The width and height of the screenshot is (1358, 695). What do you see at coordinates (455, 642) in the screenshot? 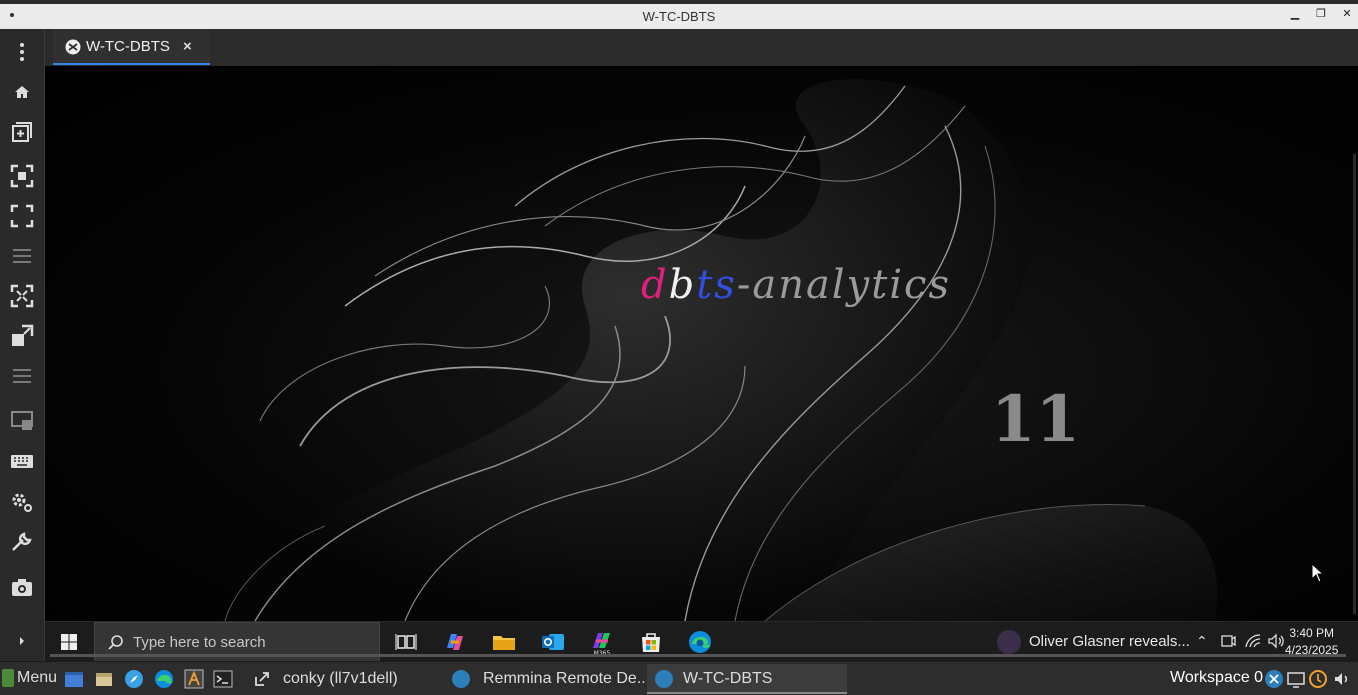
I see `copilot-icon` at bounding box center [455, 642].